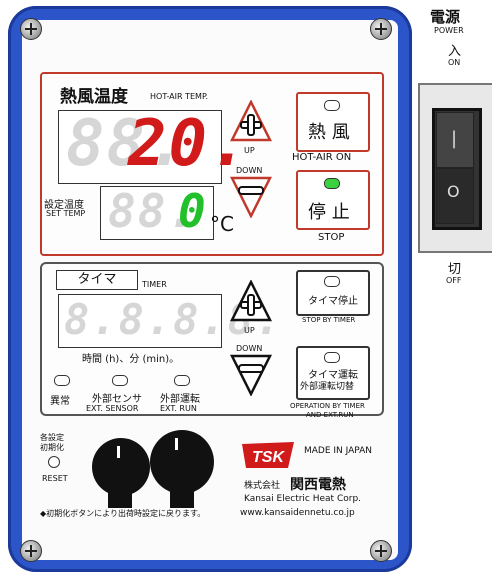 This screenshot has height=579, width=492. Describe the element at coordinates (249, 330) in the screenshot. I see `timer-up-label: UP` at that location.